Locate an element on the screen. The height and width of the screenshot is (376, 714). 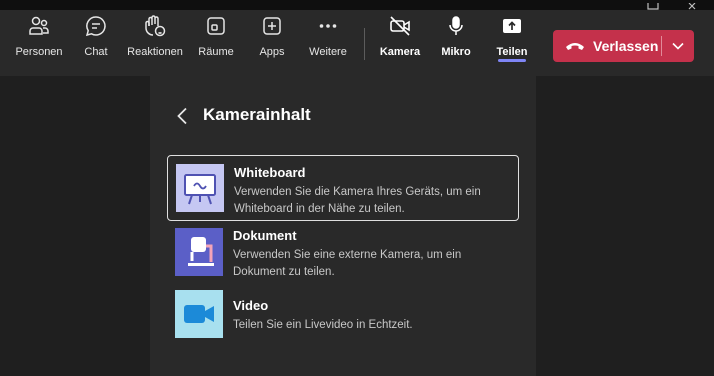
whiteboard-icon is located at coordinates (200, 188).